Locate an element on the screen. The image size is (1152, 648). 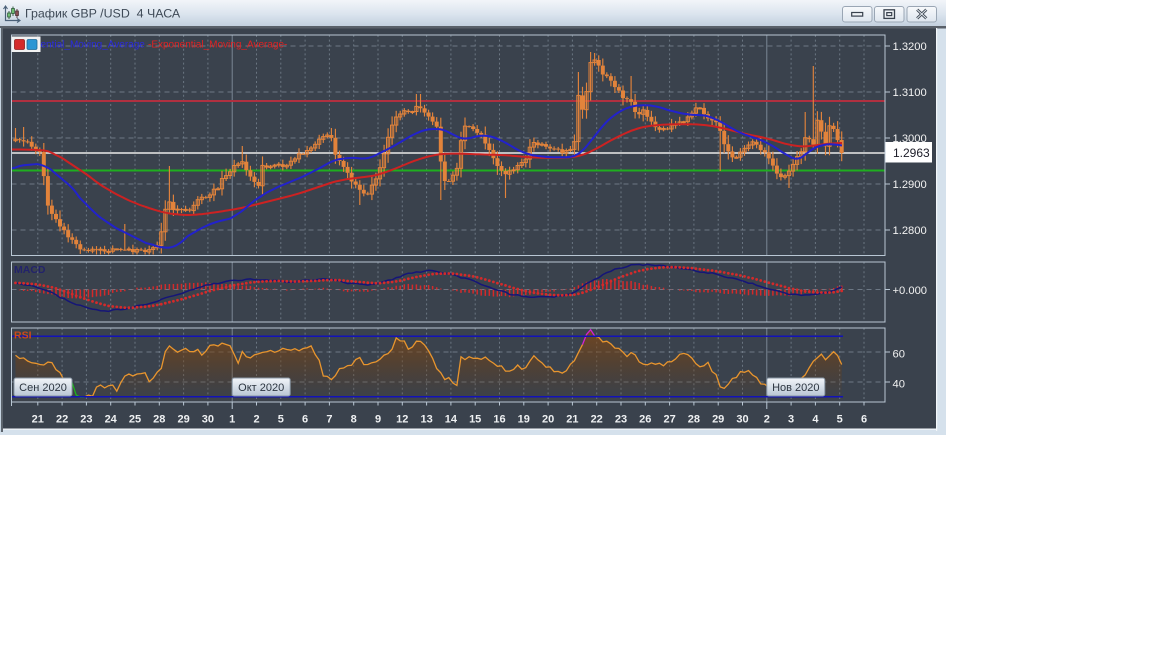
svg-text: 40 is located at coordinates (899, 385).